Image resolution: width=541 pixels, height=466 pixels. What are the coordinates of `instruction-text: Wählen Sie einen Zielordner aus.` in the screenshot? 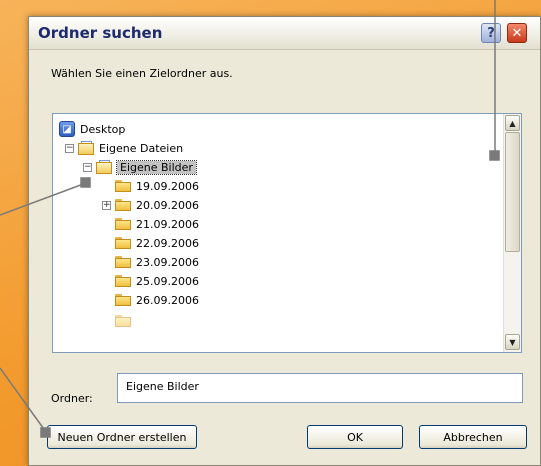 It's located at (142, 73).